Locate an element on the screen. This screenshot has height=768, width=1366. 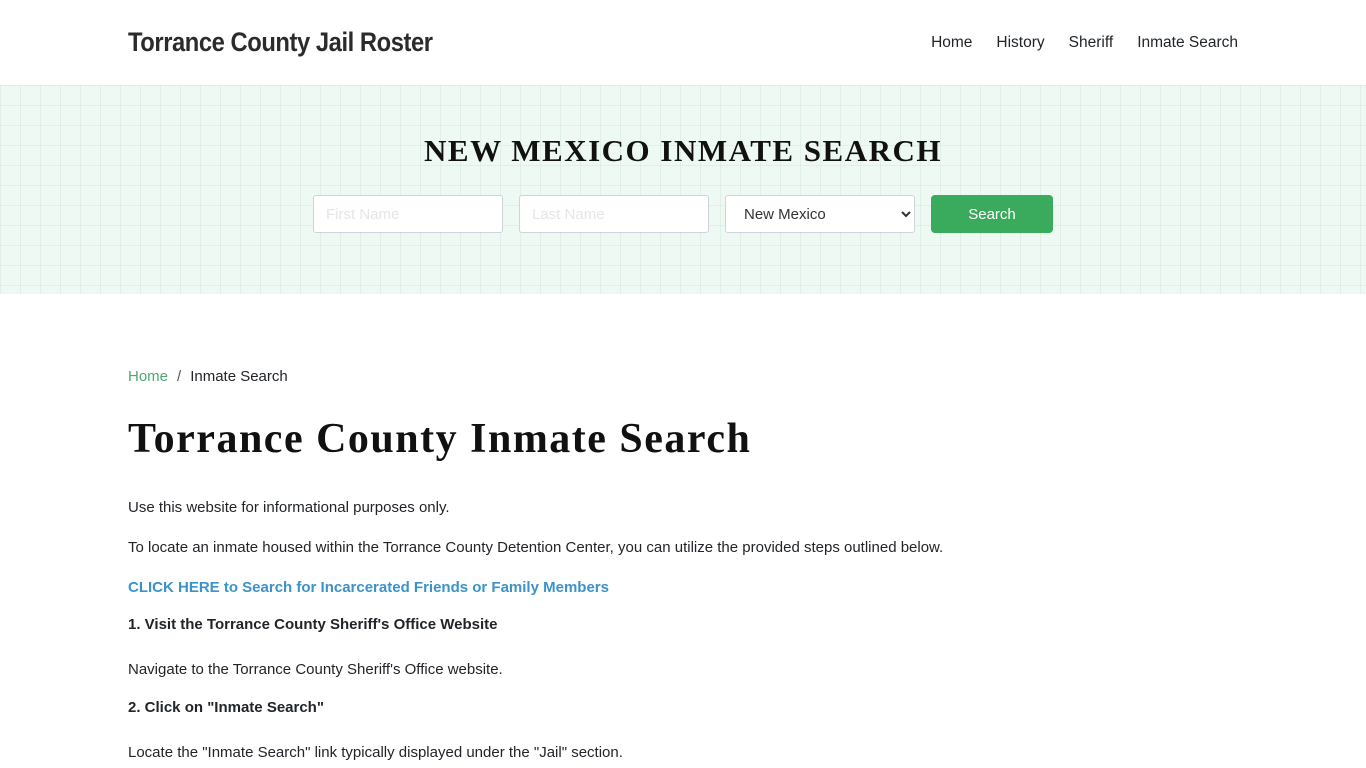
main-nav: Home History Sheriff Inmate Search is located at coordinates (1084, 43).